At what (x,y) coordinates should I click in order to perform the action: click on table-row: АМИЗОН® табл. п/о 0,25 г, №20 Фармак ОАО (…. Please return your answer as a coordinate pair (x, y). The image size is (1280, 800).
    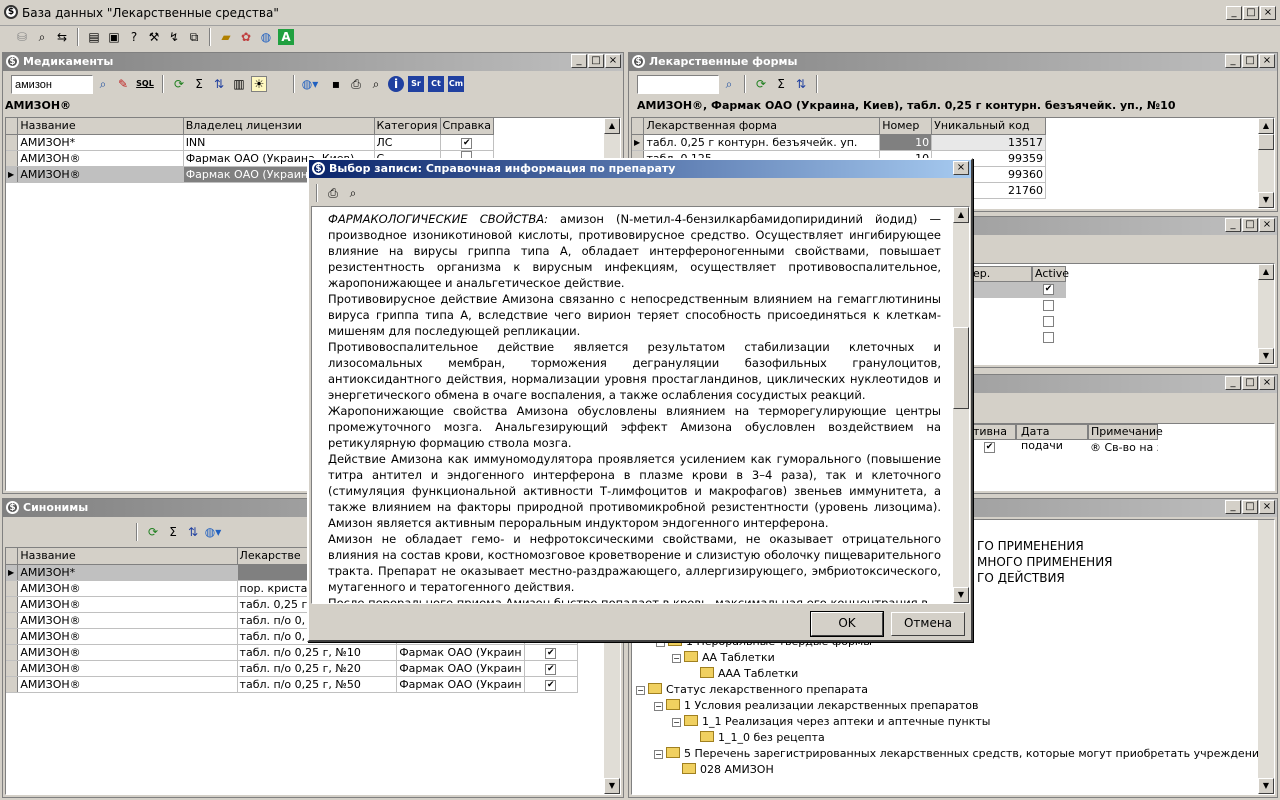
    Looking at the image, I should click on (292, 668).